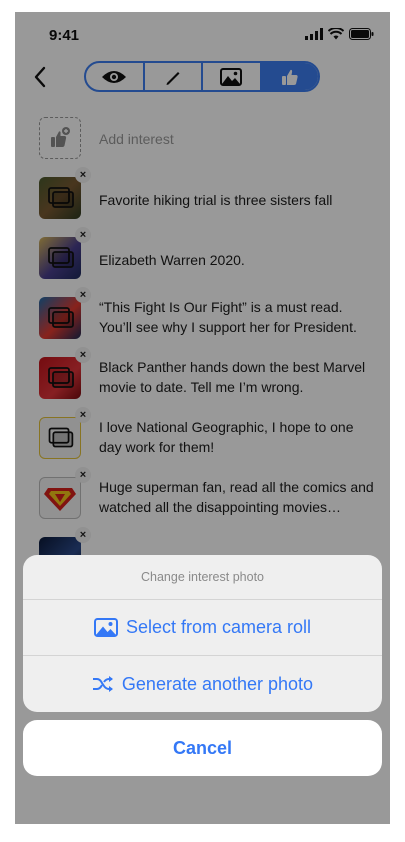  Describe the element at coordinates (217, 683) in the screenshot. I see `generate-another-photo-label: Generate another photo` at that location.